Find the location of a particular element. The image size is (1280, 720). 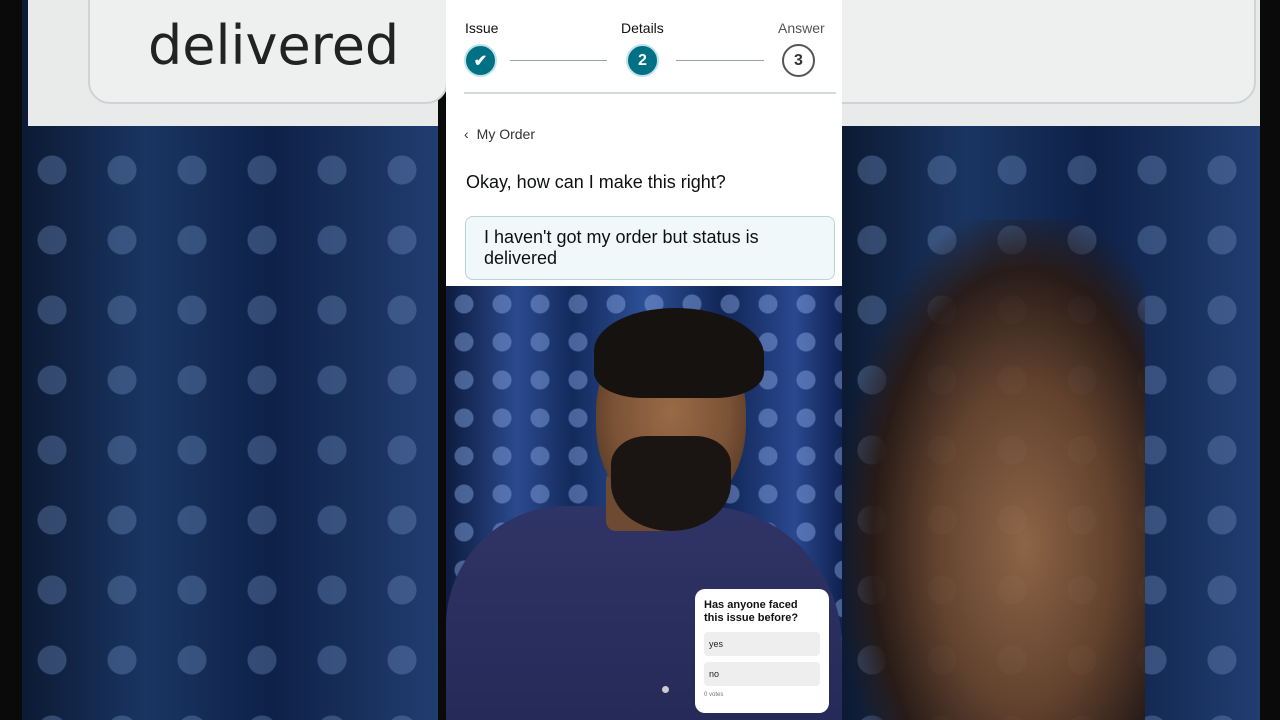

background-left-text: delivered is located at coordinates (274, 45).